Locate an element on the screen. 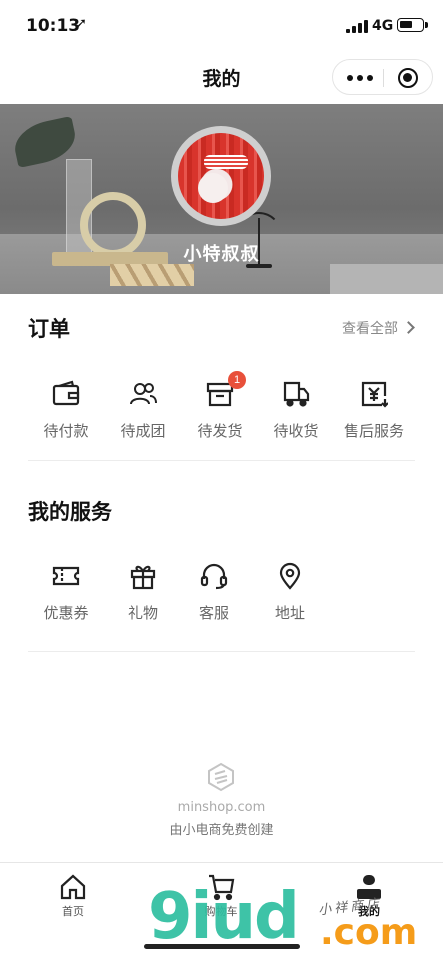  order-pending-group: 待成团 is located at coordinates (143, 410).